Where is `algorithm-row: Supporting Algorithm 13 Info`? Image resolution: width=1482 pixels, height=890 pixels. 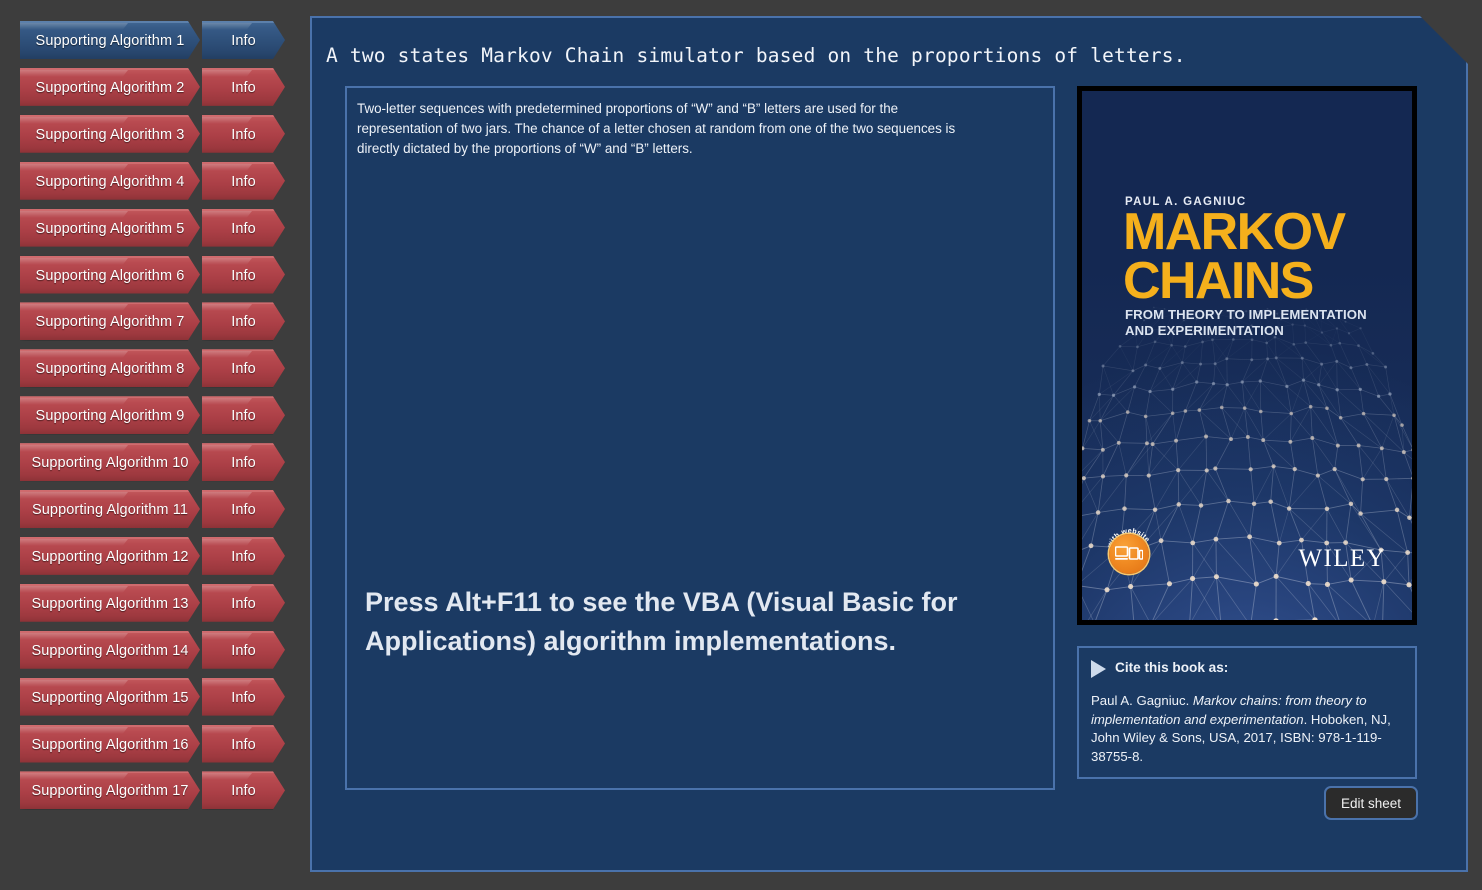 algorithm-row: Supporting Algorithm 13 Info is located at coordinates (152, 602).